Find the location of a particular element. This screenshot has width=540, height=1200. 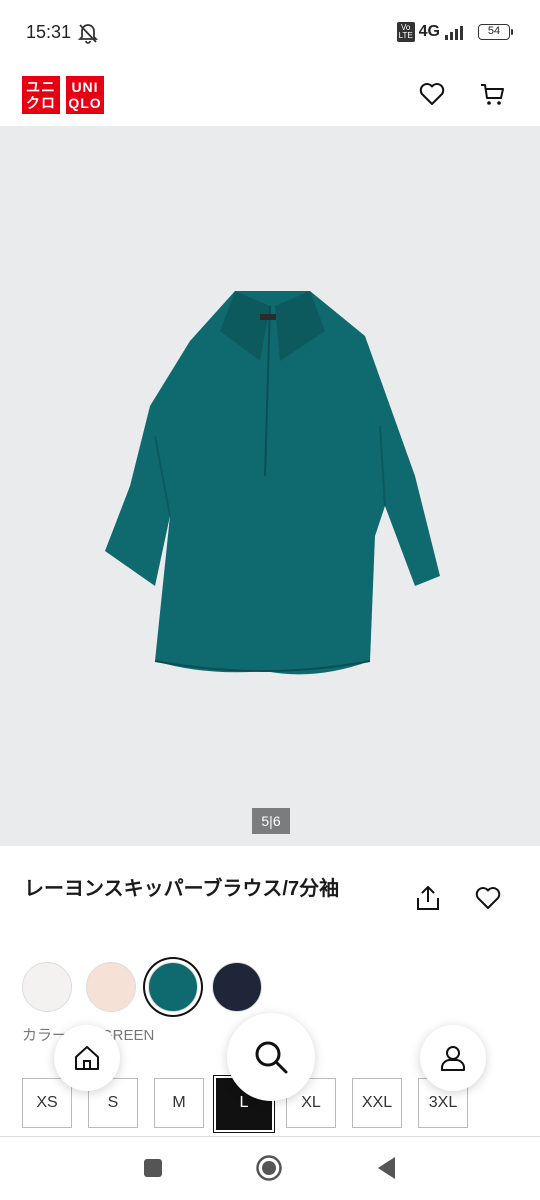

signal-icon is located at coordinates (454, 33).